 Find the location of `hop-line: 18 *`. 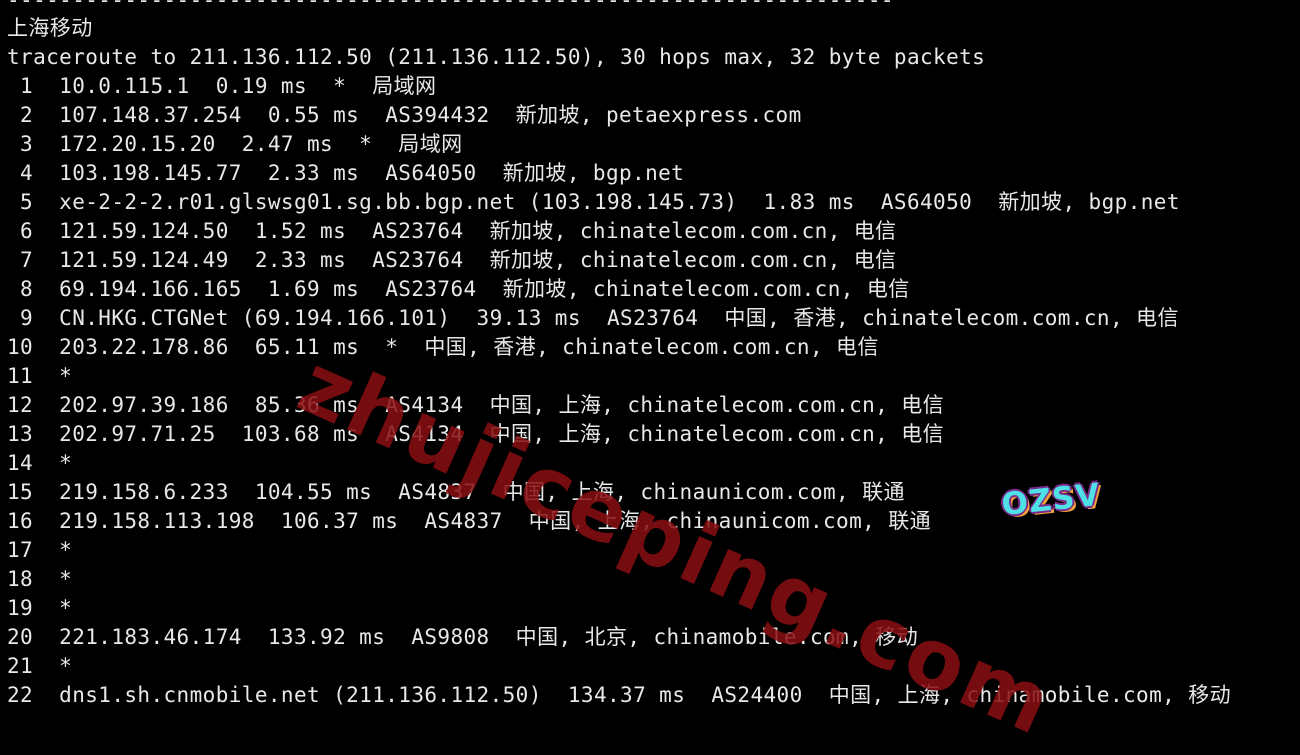

hop-line: 18 * is located at coordinates (40, 579).